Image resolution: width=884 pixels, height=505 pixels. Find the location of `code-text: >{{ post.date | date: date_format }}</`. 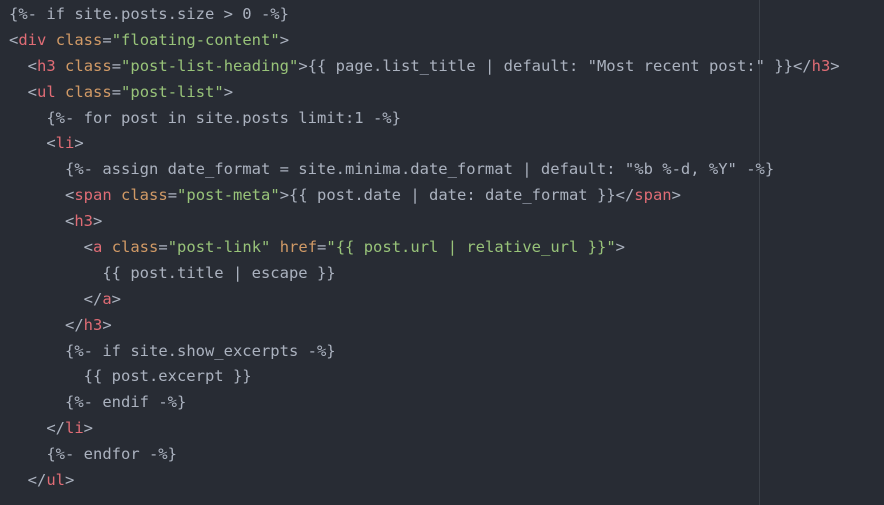

code-text: >{{ post.date | date: date_format }}</ is located at coordinates (457, 195).